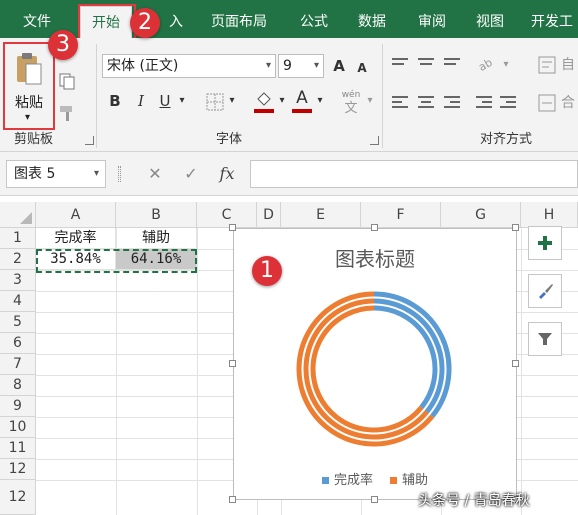  Describe the element at coordinates (351, 108) in the screenshot. I see `phonetic-icon: 文` at that location.